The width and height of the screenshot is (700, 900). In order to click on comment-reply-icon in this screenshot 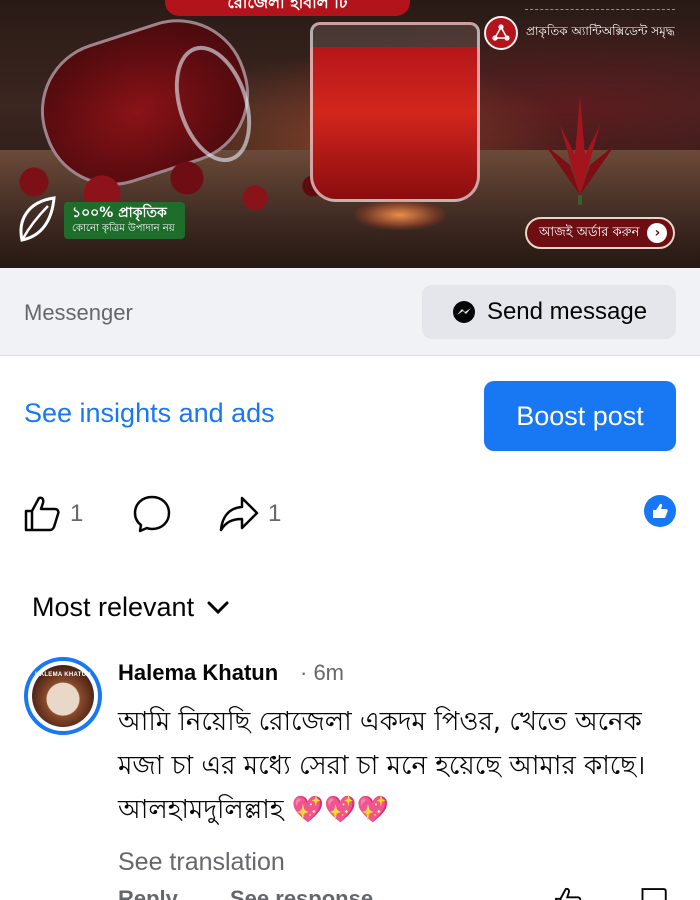, I will do `click(653, 893)`.